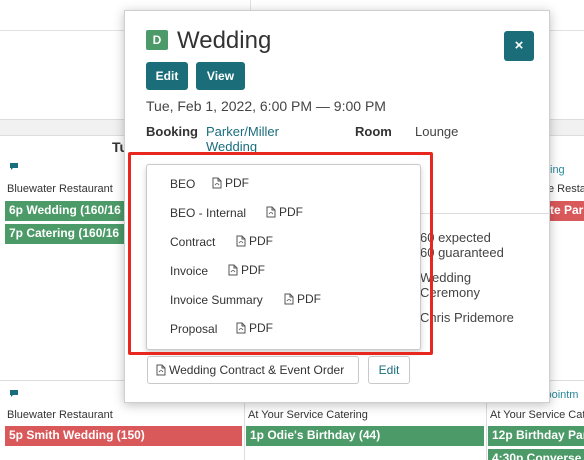  Describe the element at coordinates (467, 317) in the screenshot. I see `event-manager-value: Chris Pridemore` at that location.